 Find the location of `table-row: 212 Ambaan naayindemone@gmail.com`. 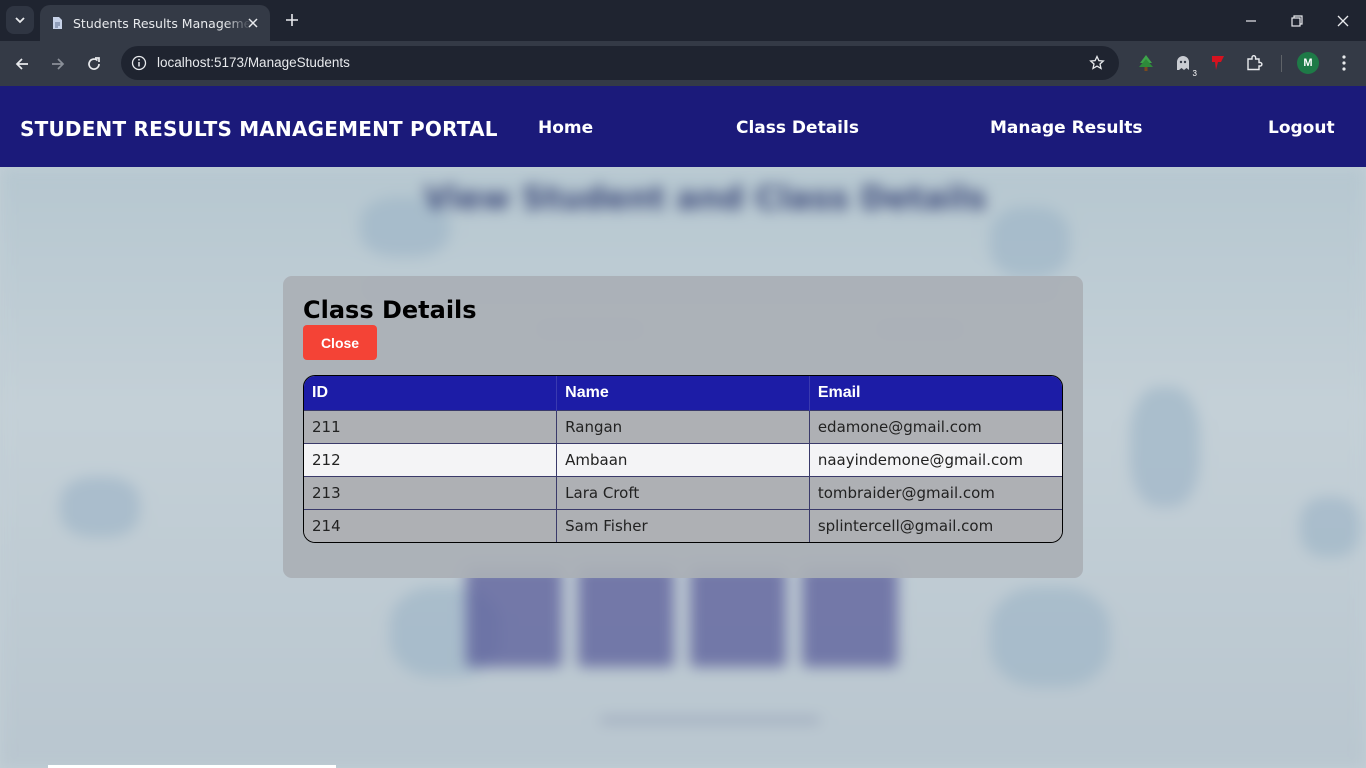

table-row: 212 Ambaan naayindemone@gmail.com is located at coordinates (683, 459).